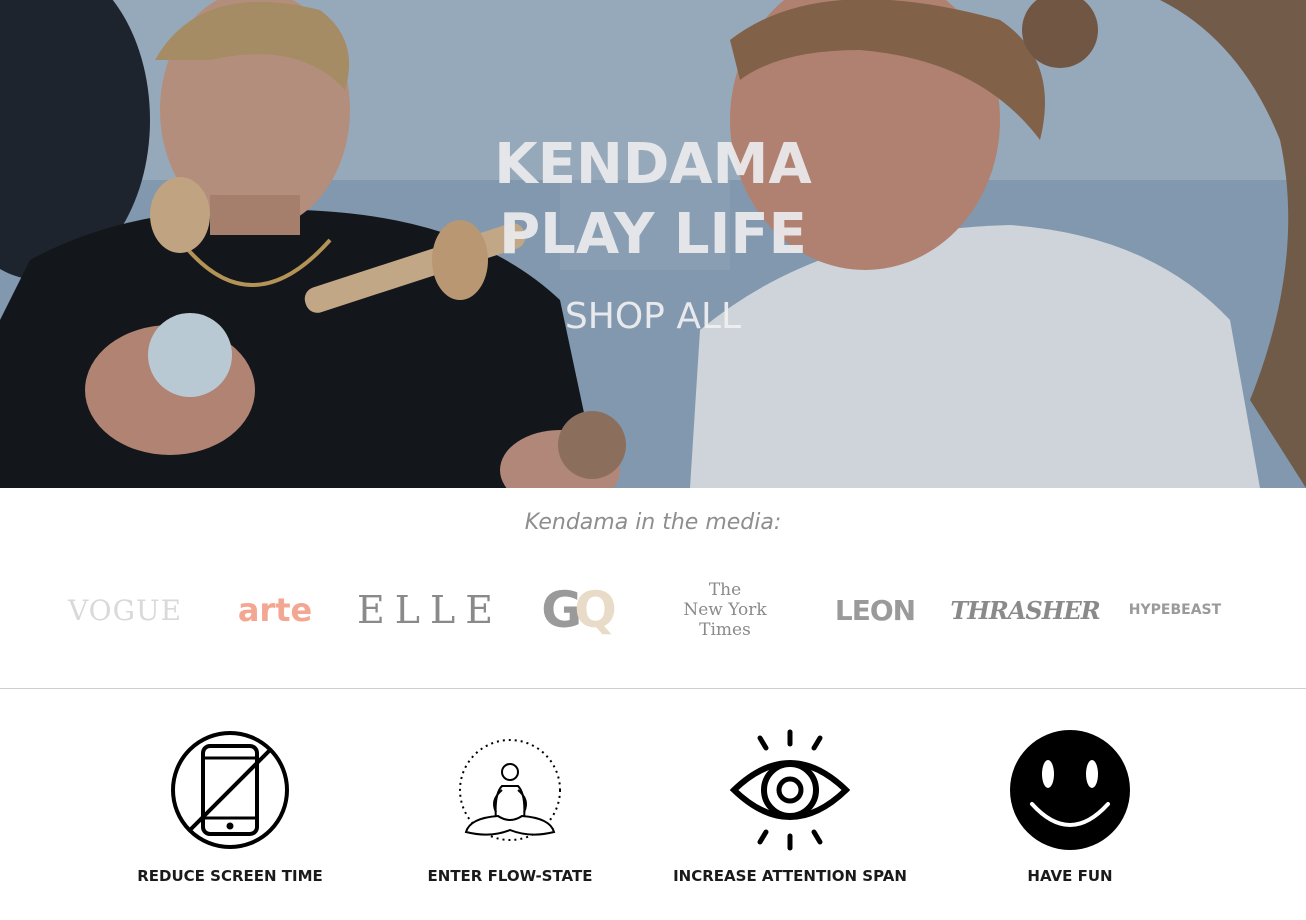 The width and height of the screenshot is (1306, 920). What do you see at coordinates (653, 522) in the screenshot?
I see `media-heading: Kendama in the media:` at bounding box center [653, 522].